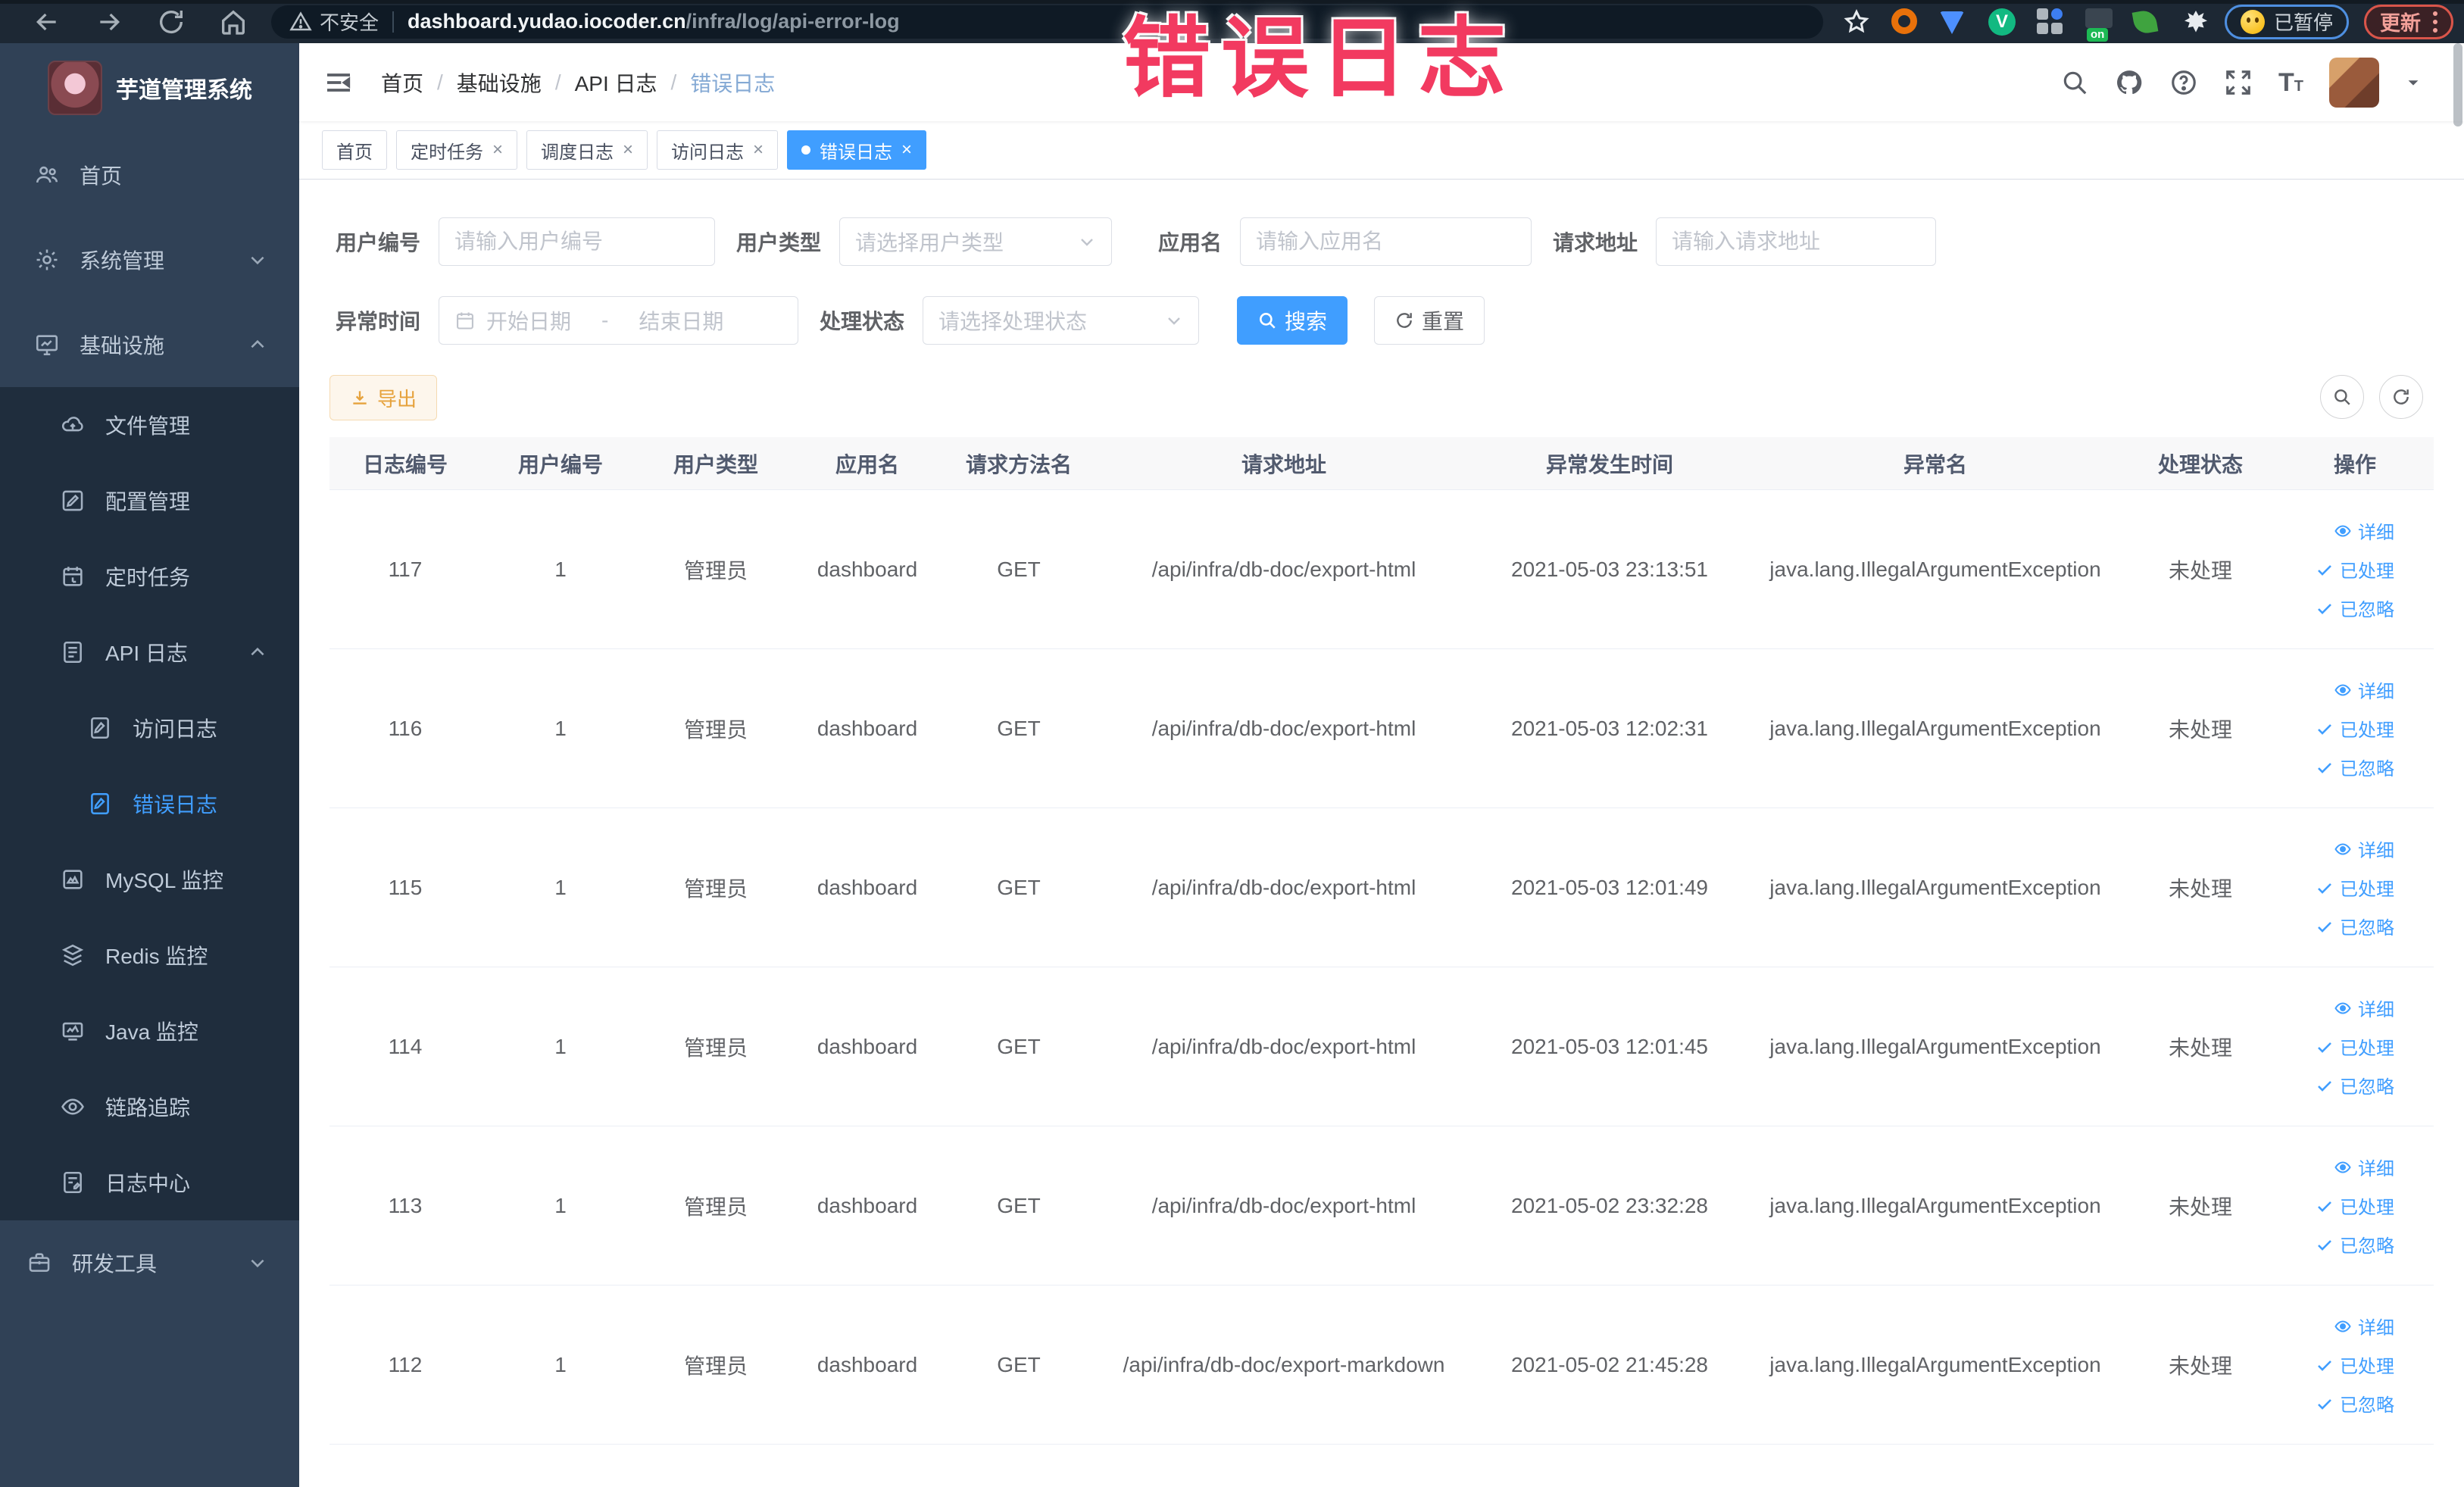 The image size is (2464, 1487). Describe the element at coordinates (975, 241) in the screenshot. I see `user-type-select: 请选择用户类型` at that location.